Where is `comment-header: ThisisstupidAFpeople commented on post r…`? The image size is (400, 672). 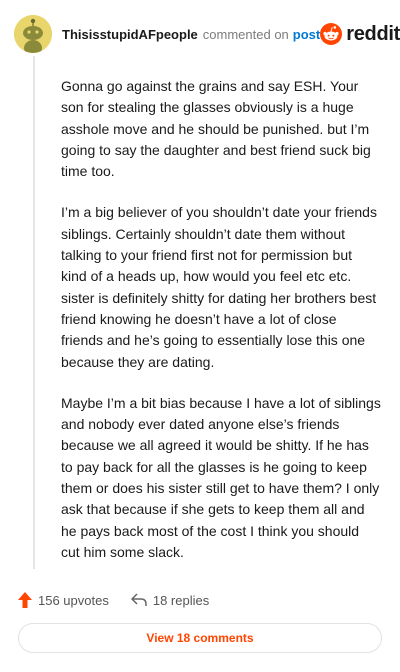
comment-header: ThisisstupidAFpeople commented on post r… is located at coordinates (207, 34).